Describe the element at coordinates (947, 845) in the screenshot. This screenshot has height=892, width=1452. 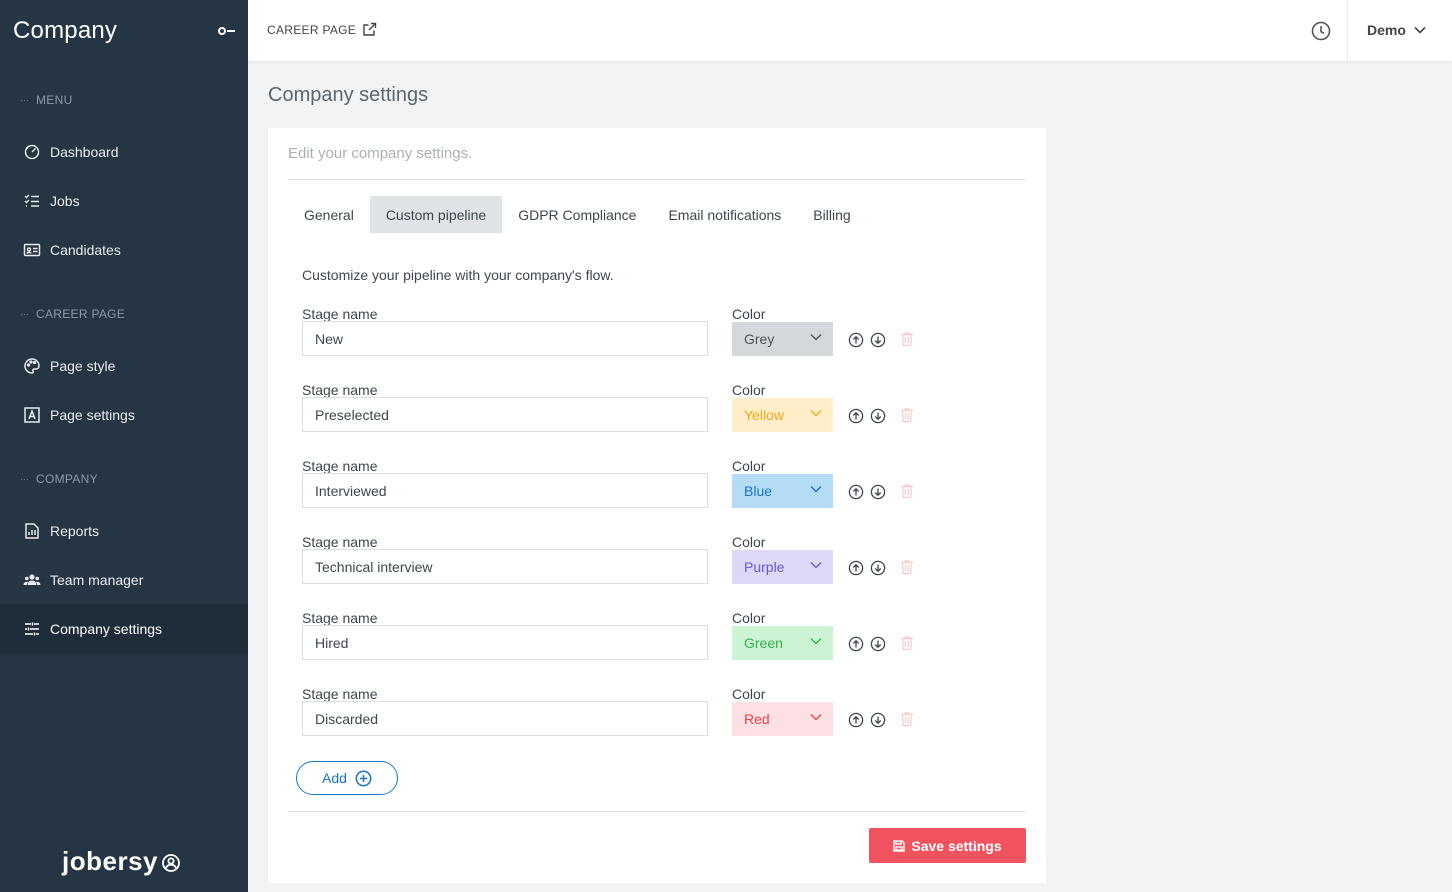
I see `save-settings-button: Save settings` at that location.